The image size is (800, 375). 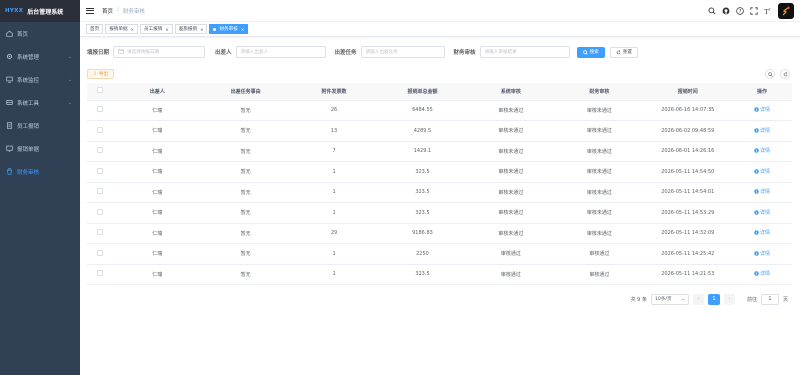 What do you see at coordinates (786, 11) in the screenshot?
I see `avatar` at bounding box center [786, 11].